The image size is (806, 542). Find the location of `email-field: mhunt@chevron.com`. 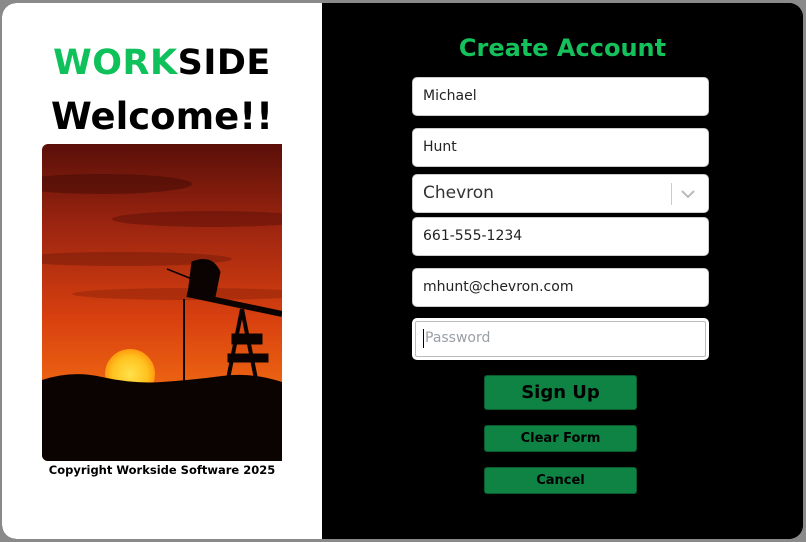

email-field: mhunt@chevron.com is located at coordinates (560, 287).